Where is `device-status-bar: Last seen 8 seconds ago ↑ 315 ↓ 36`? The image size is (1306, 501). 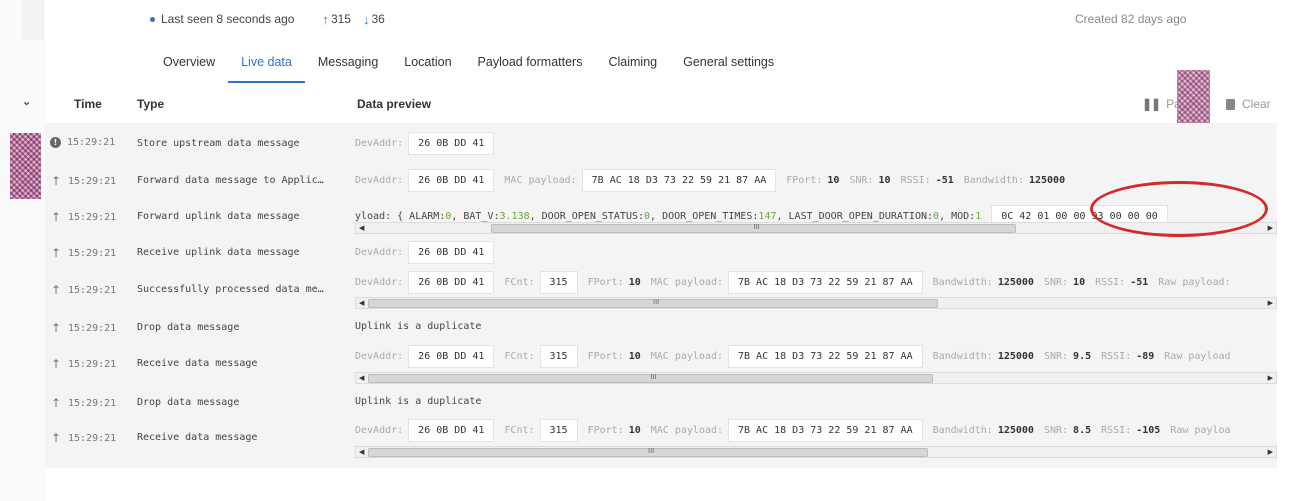
device-status-bar: Last seen 8 seconds ago ↑ 315 ↓ 36 is located at coordinates (267, 19).